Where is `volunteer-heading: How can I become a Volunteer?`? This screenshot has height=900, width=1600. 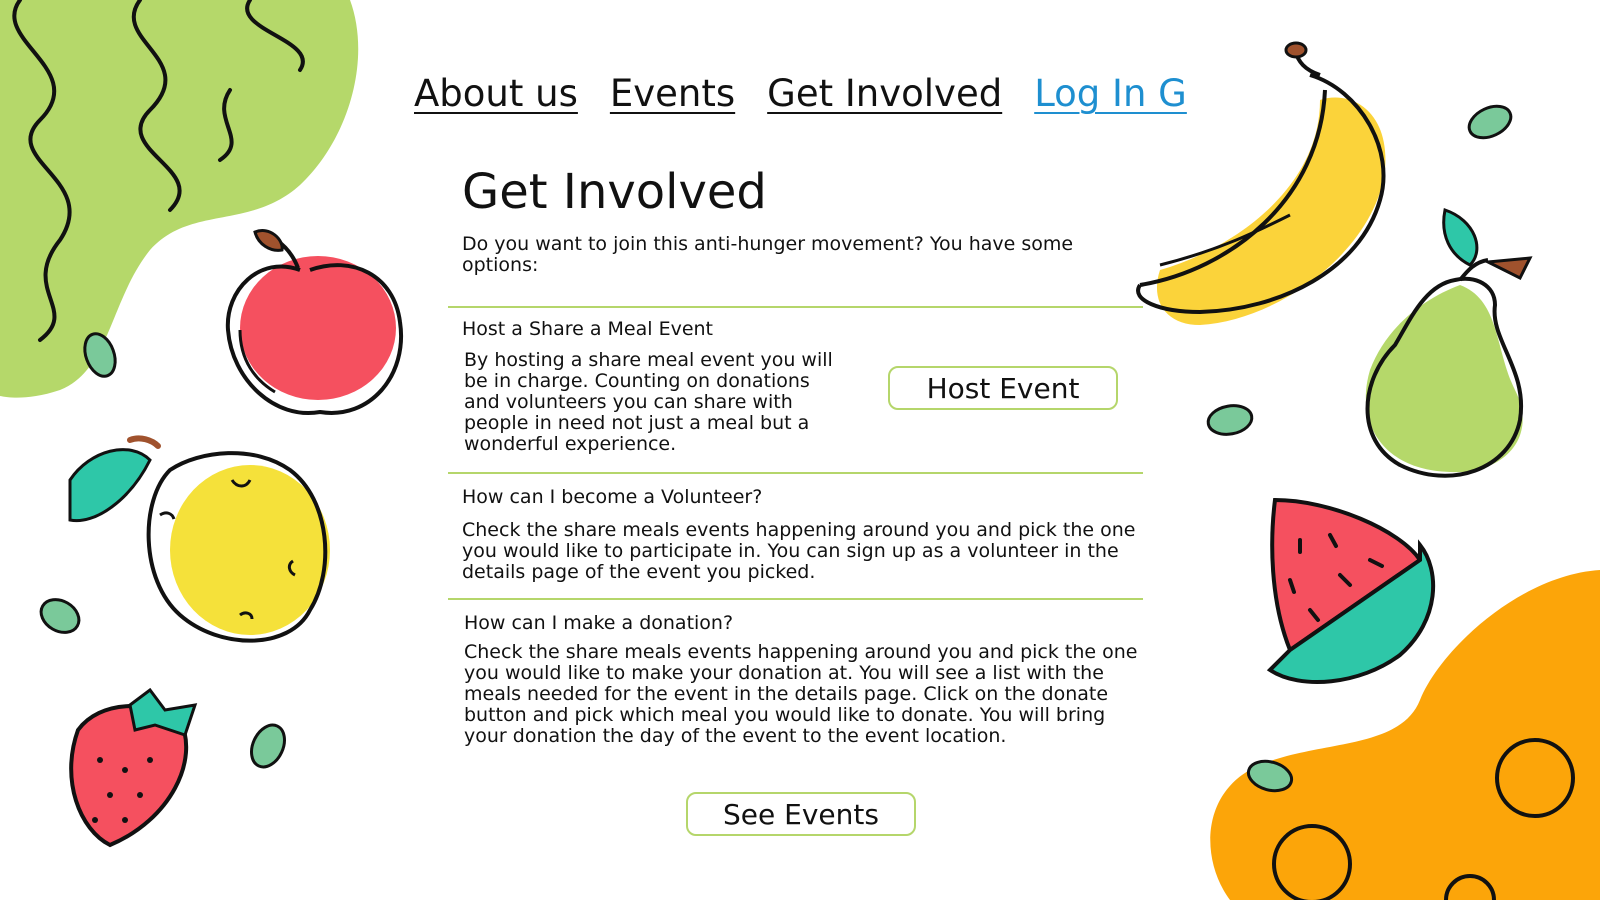
volunteer-heading: How can I become a Volunteer? is located at coordinates (612, 497).